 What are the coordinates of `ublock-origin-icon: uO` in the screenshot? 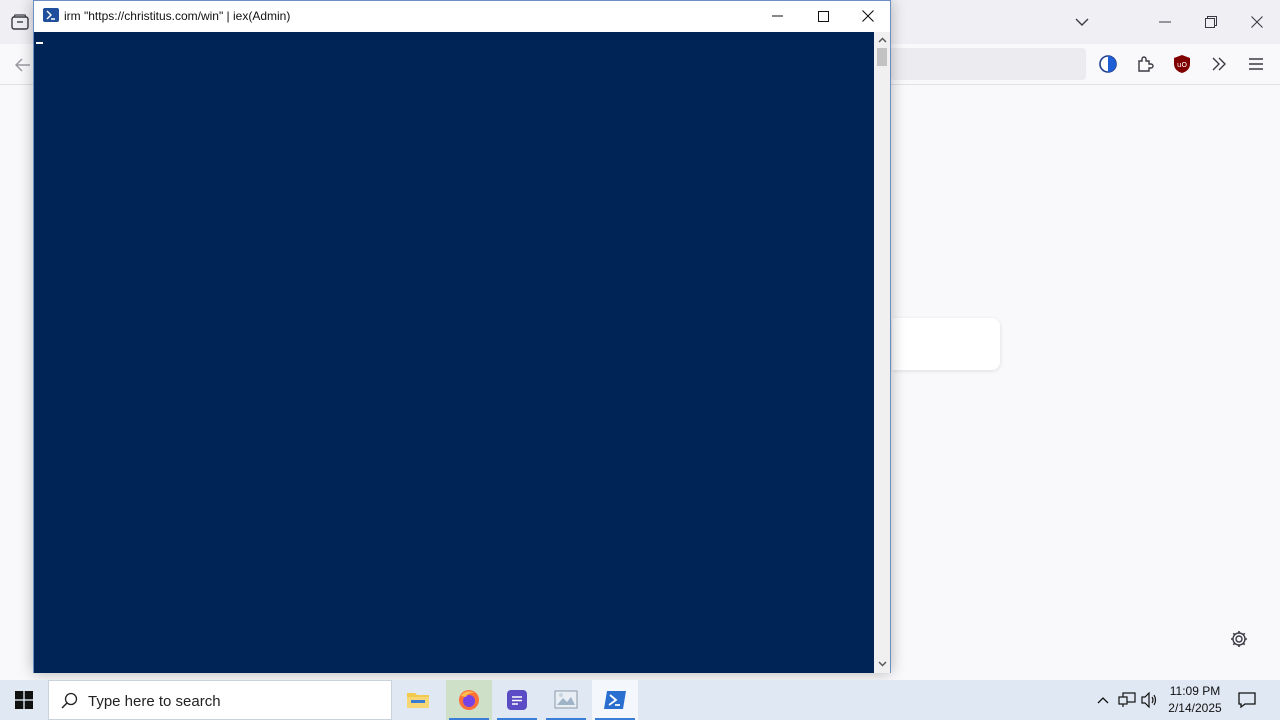 It's located at (1182, 64).